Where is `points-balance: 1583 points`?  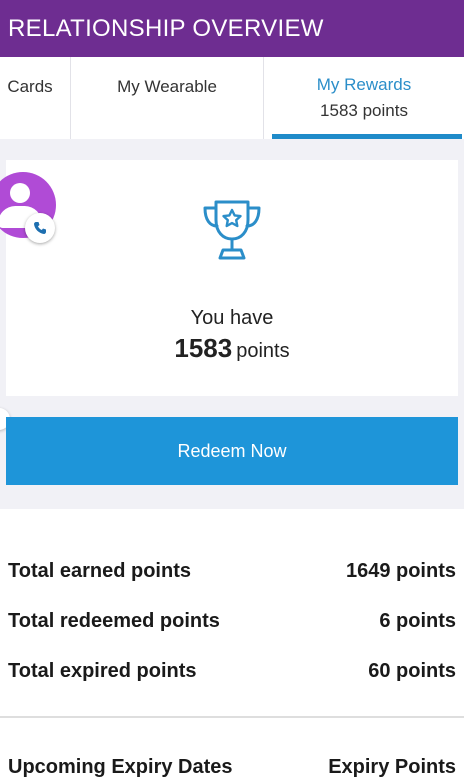 points-balance: 1583 points is located at coordinates (232, 348).